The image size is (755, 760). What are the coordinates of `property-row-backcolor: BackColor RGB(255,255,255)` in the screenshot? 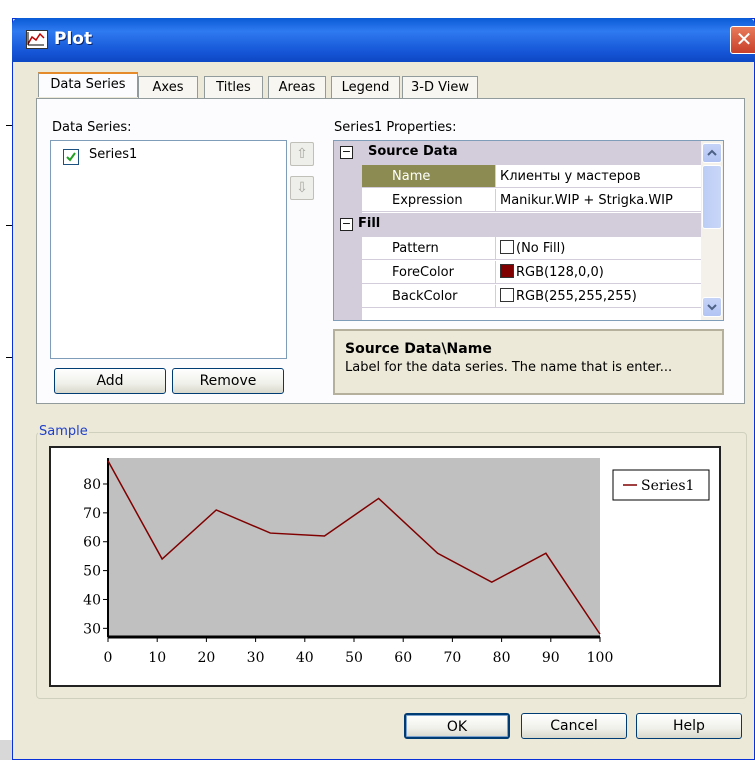 It's located at (517, 297).